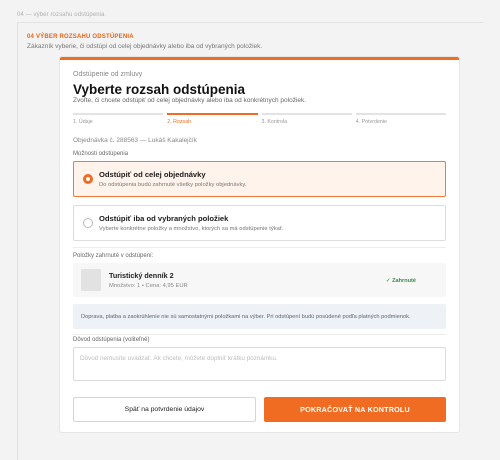 This screenshot has height=460, width=500. What do you see at coordinates (148, 286) in the screenshot?
I see `item-meta: Množstvo: 1 • Cena: 4,95 EUR` at bounding box center [148, 286].